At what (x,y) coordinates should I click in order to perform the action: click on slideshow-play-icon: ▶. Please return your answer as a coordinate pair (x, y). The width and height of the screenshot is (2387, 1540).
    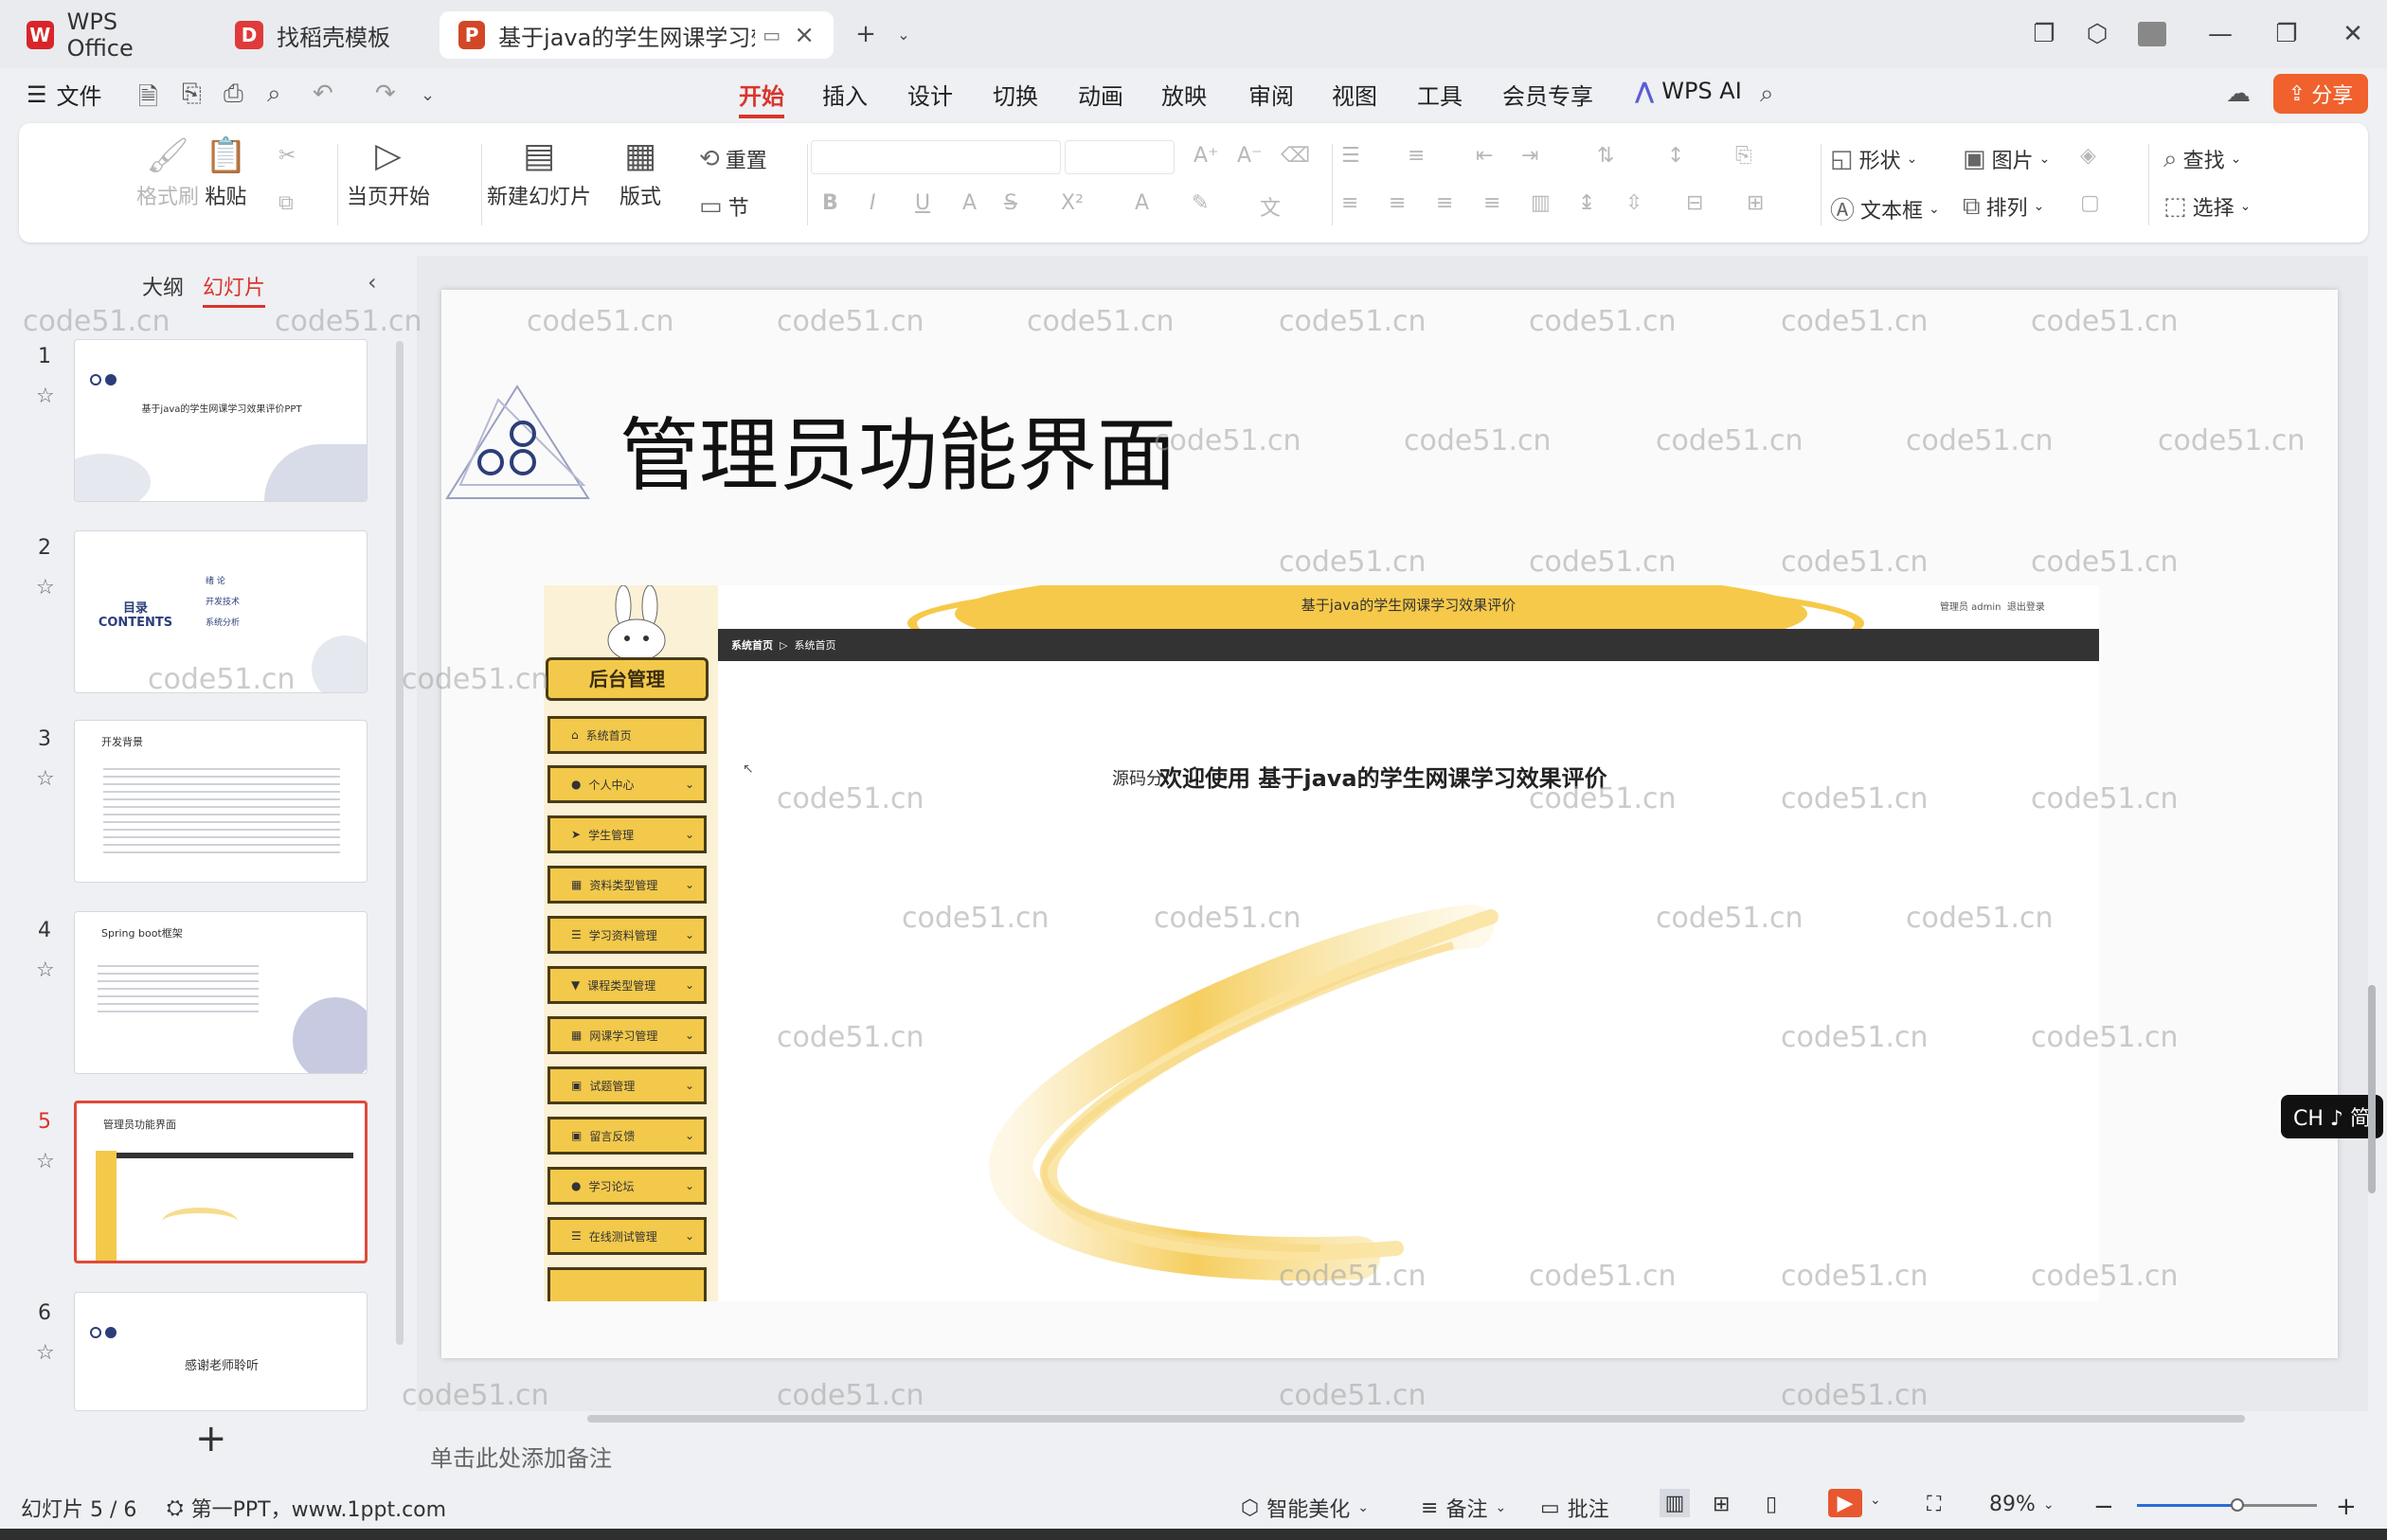
    Looking at the image, I should click on (1845, 1503).